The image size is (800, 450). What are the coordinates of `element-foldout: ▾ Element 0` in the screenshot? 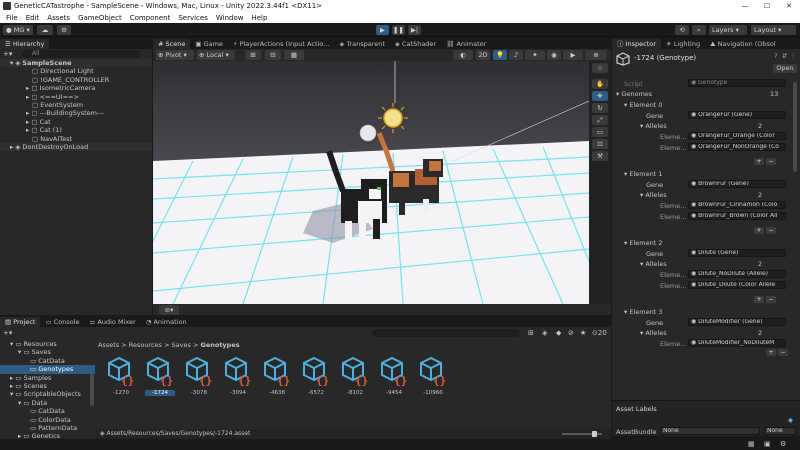 It's located at (643, 105).